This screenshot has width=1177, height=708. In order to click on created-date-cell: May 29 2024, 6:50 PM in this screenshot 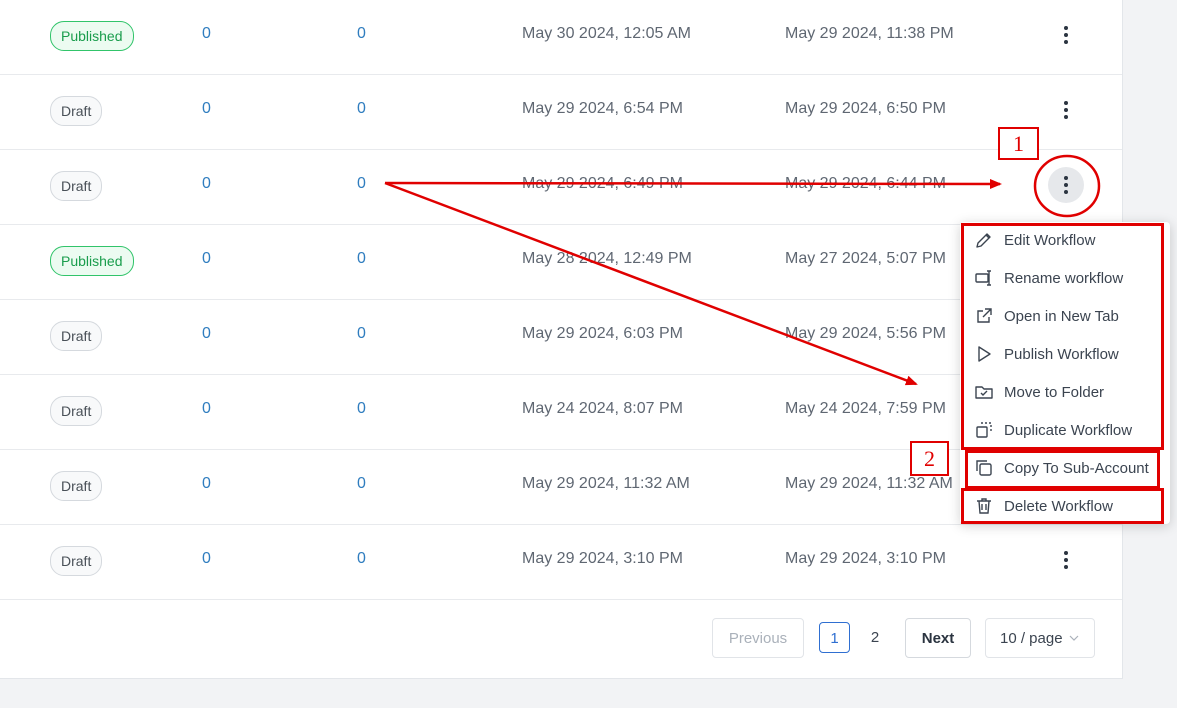, I will do `click(865, 108)`.